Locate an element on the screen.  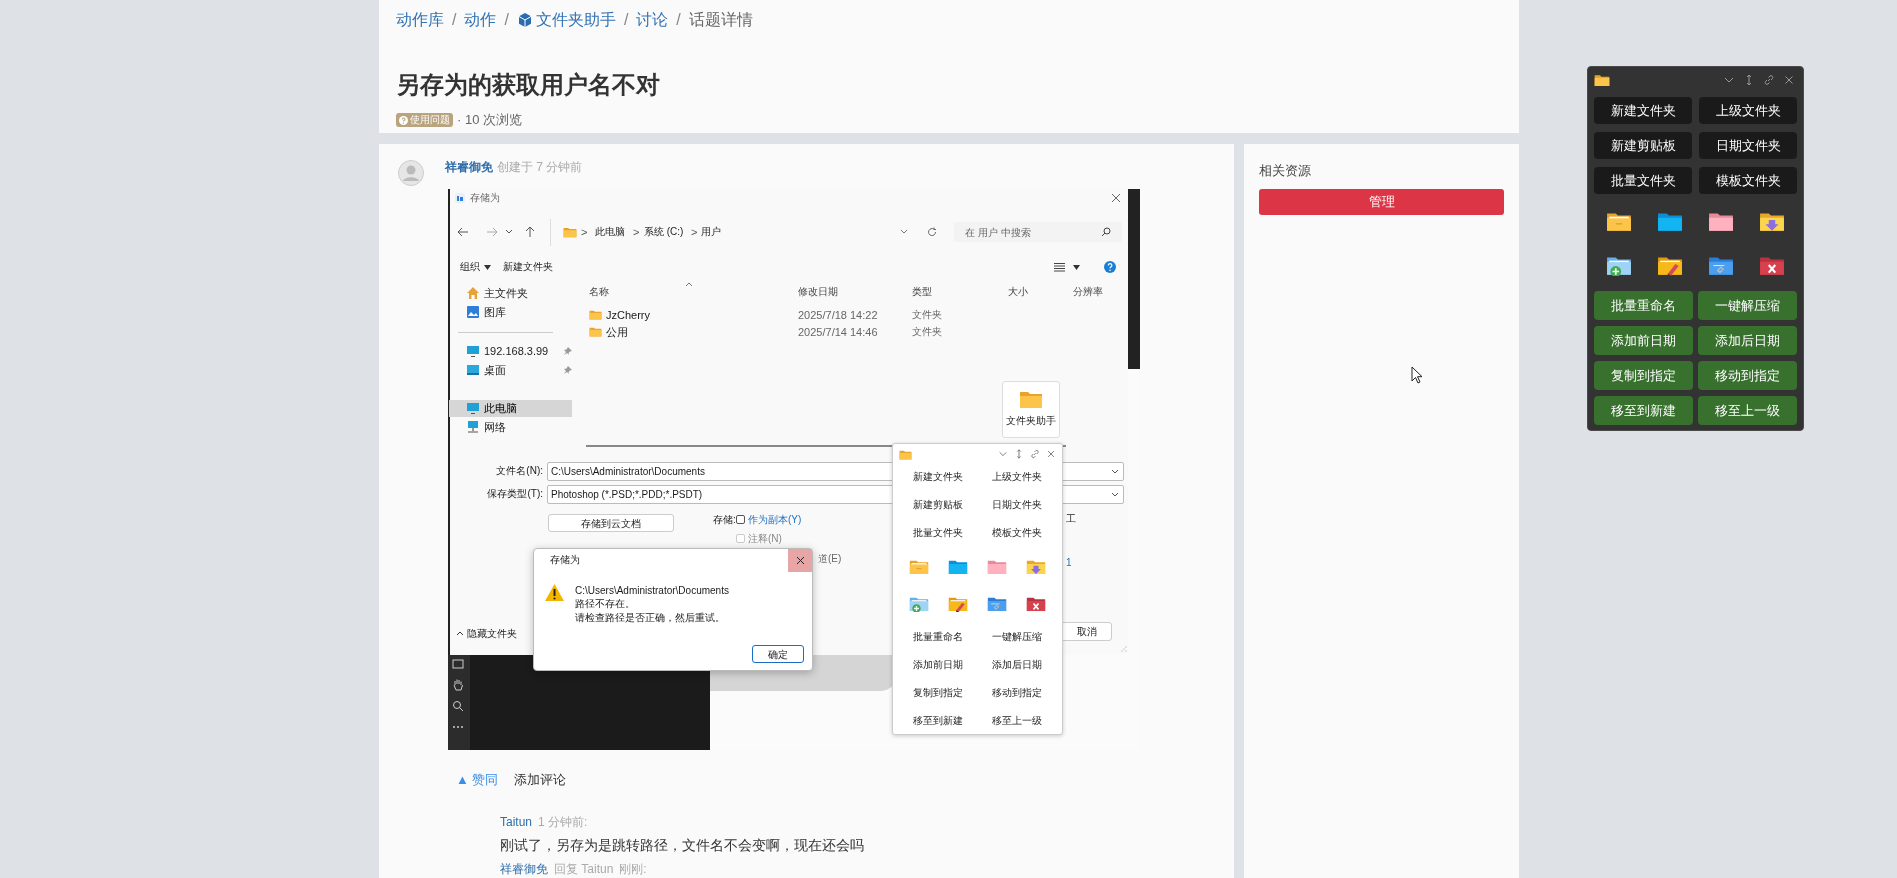
cloud-save-button: 存储到云文档 is located at coordinates (611, 523).